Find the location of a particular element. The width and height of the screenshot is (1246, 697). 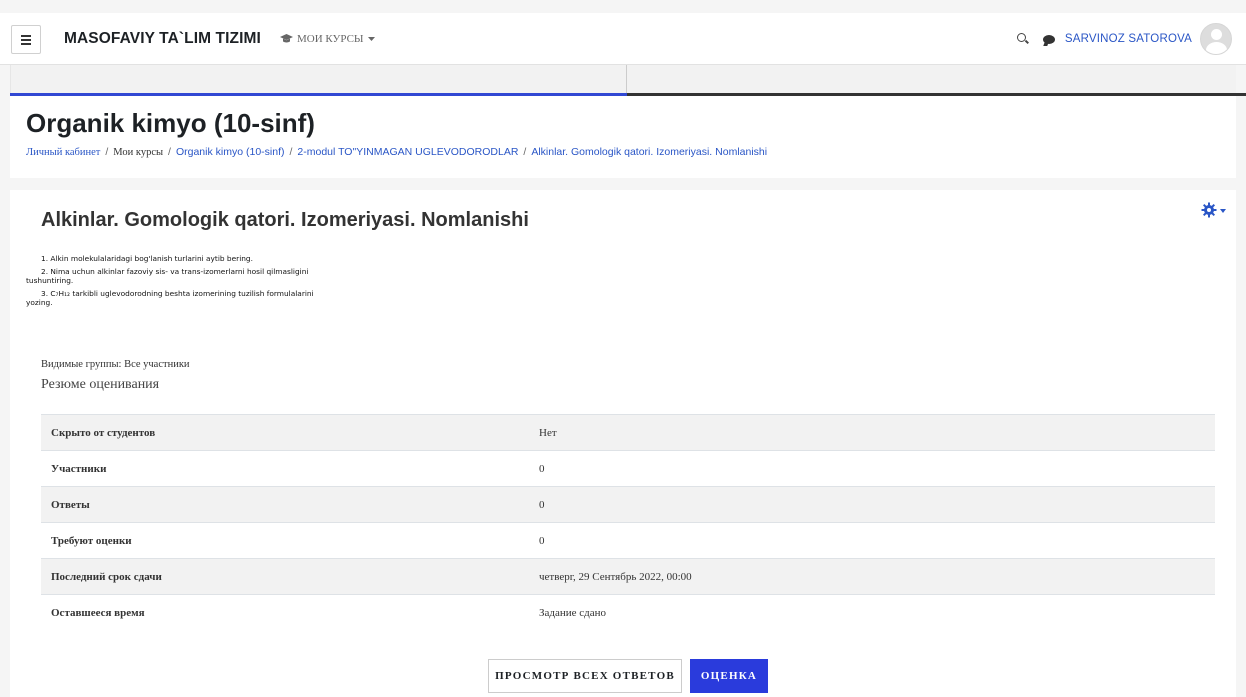

hamburger-icon is located at coordinates (26, 40).